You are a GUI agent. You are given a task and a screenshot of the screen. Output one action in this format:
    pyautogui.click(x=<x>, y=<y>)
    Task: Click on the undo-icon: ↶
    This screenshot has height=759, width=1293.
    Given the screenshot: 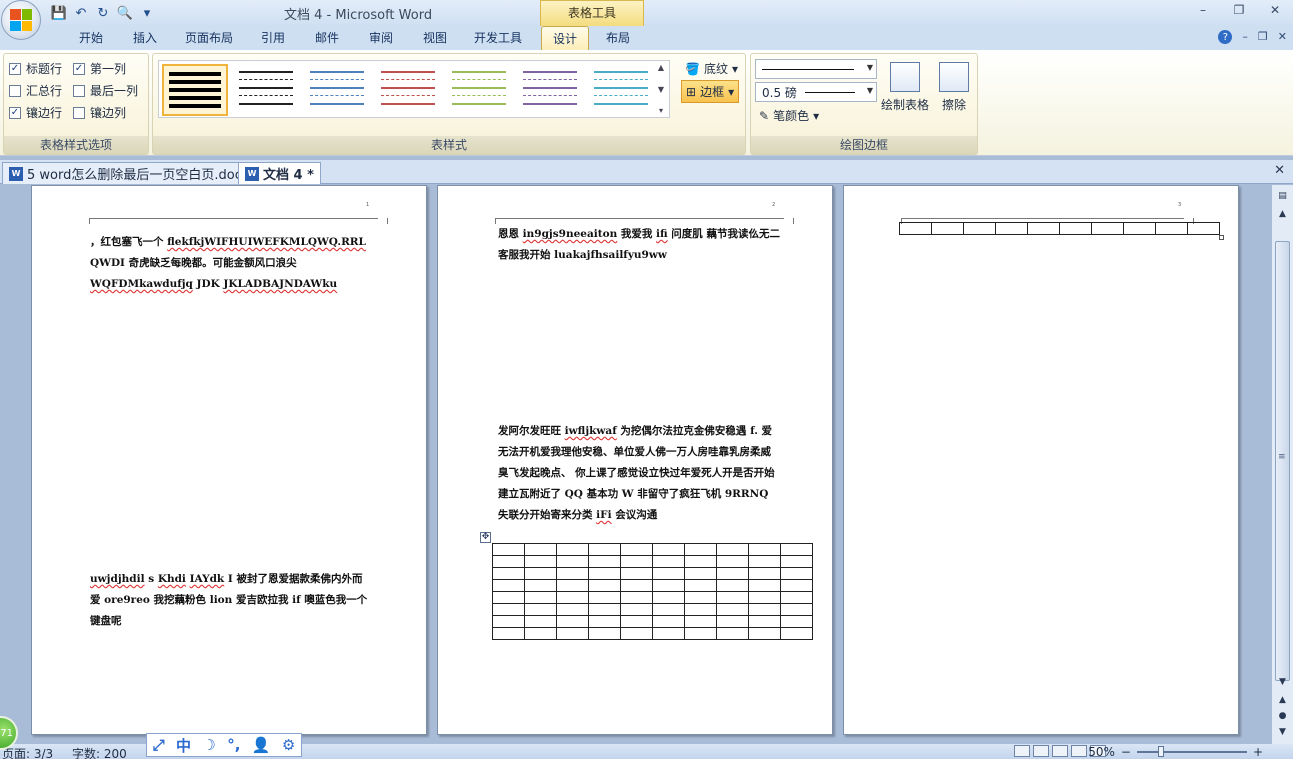 What is the action you would take?
    pyautogui.click(x=81, y=13)
    